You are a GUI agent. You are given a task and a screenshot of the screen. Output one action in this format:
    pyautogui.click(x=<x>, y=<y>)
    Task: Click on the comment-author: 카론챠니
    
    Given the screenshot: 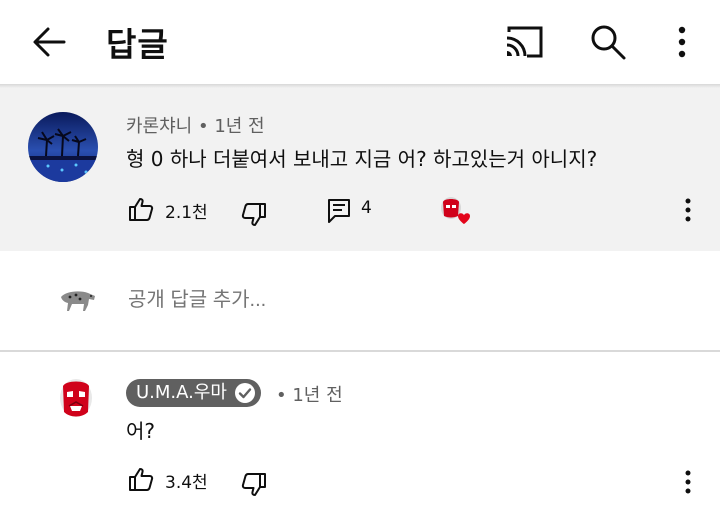 What is the action you would take?
    pyautogui.click(x=159, y=126)
    